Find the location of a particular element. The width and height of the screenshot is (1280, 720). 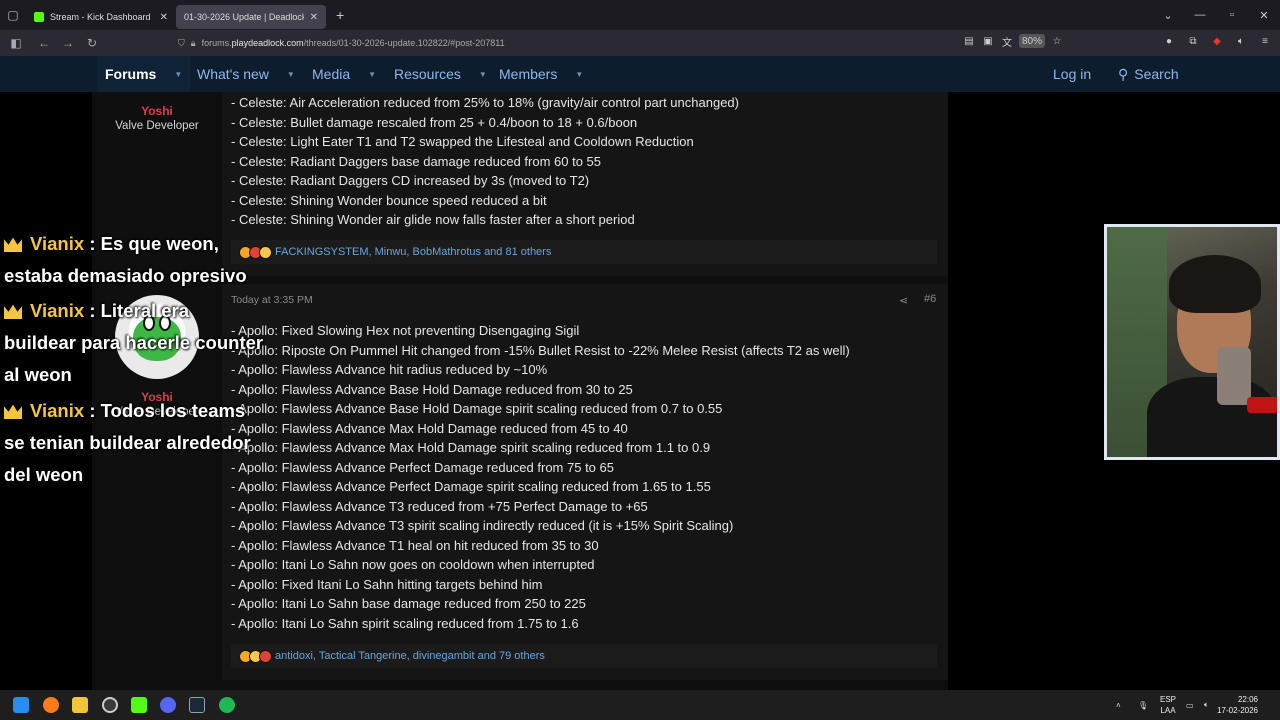

kick-favicon-icon is located at coordinates (39, 17).